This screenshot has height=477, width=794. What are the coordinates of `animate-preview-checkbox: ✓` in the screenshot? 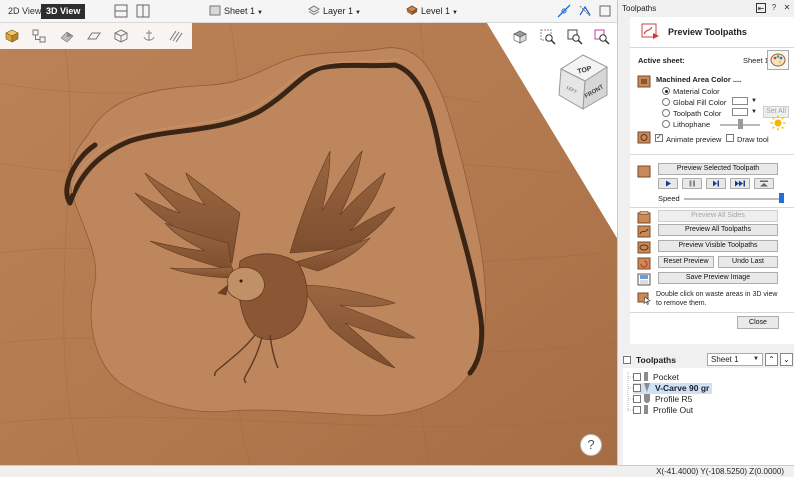 It's located at (659, 138).